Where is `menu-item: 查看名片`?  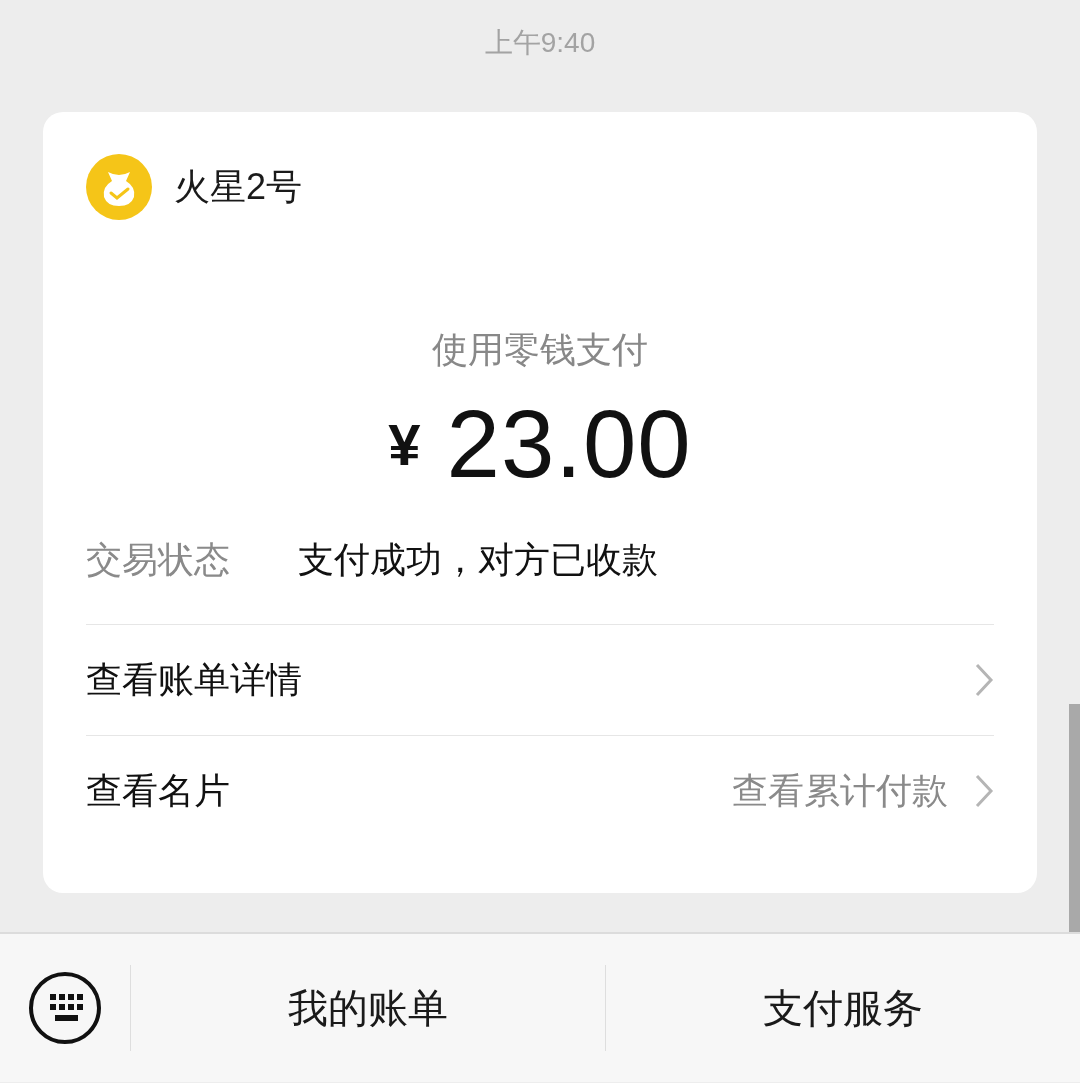 menu-item: 查看名片 is located at coordinates (409, 791).